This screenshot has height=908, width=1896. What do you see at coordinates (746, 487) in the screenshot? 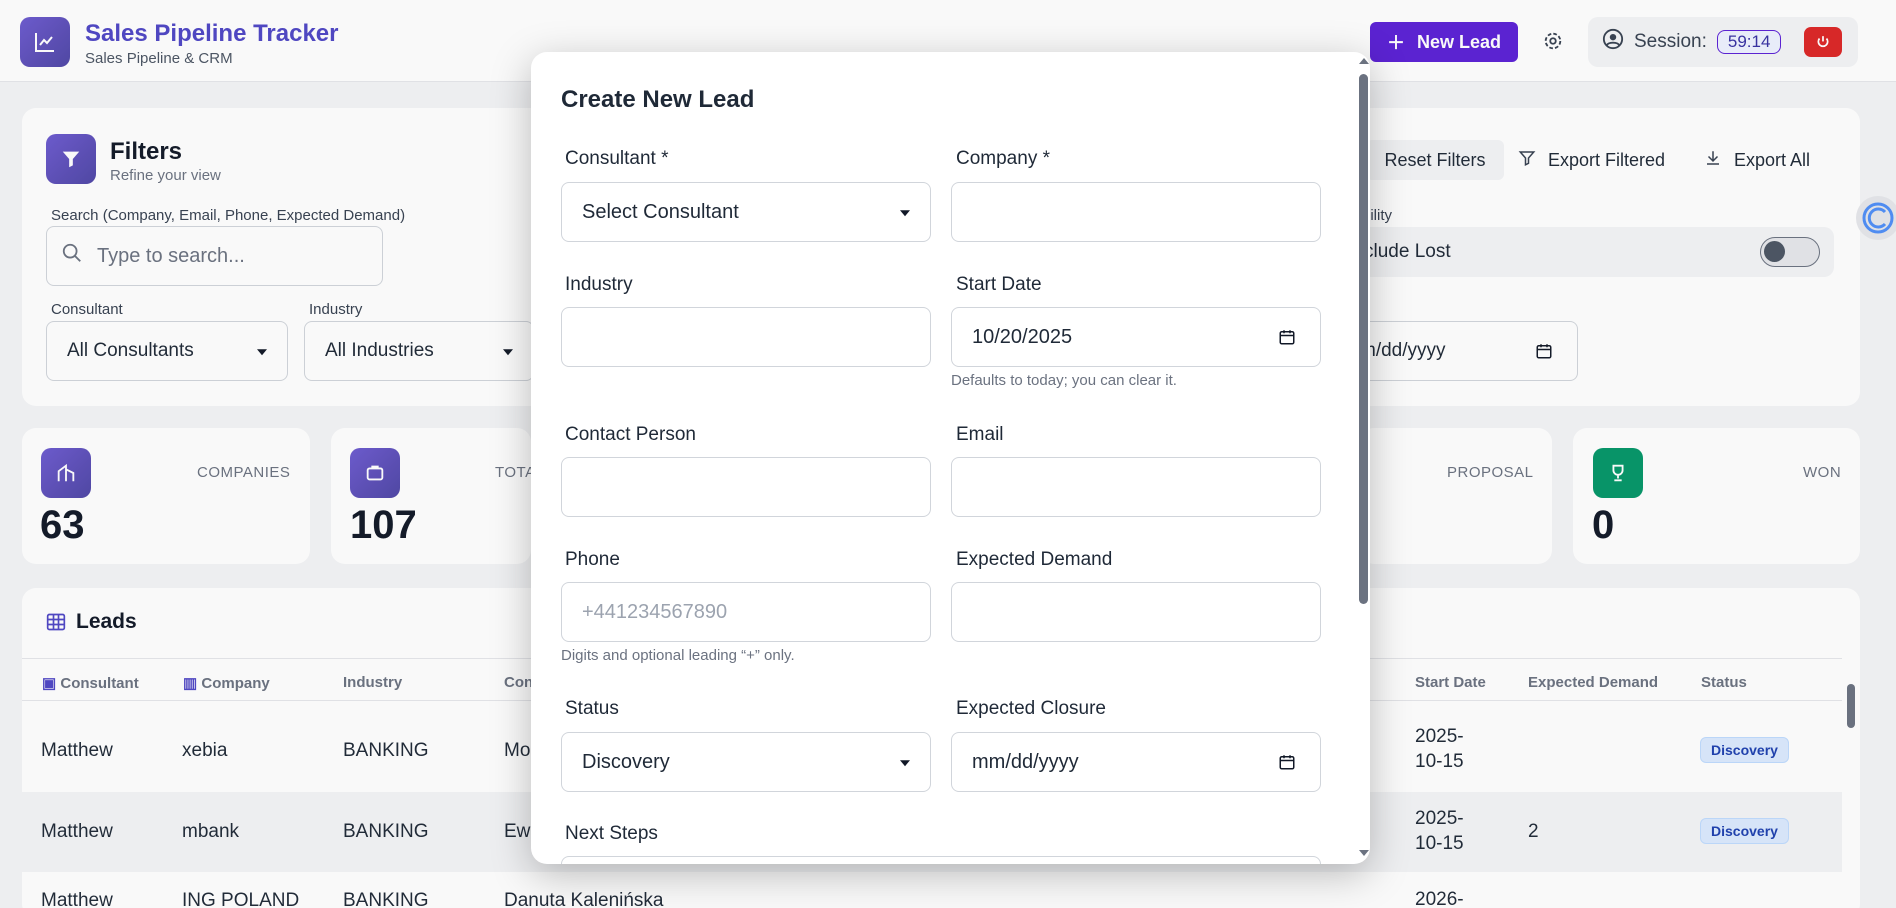
I see `contact-input` at bounding box center [746, 487].